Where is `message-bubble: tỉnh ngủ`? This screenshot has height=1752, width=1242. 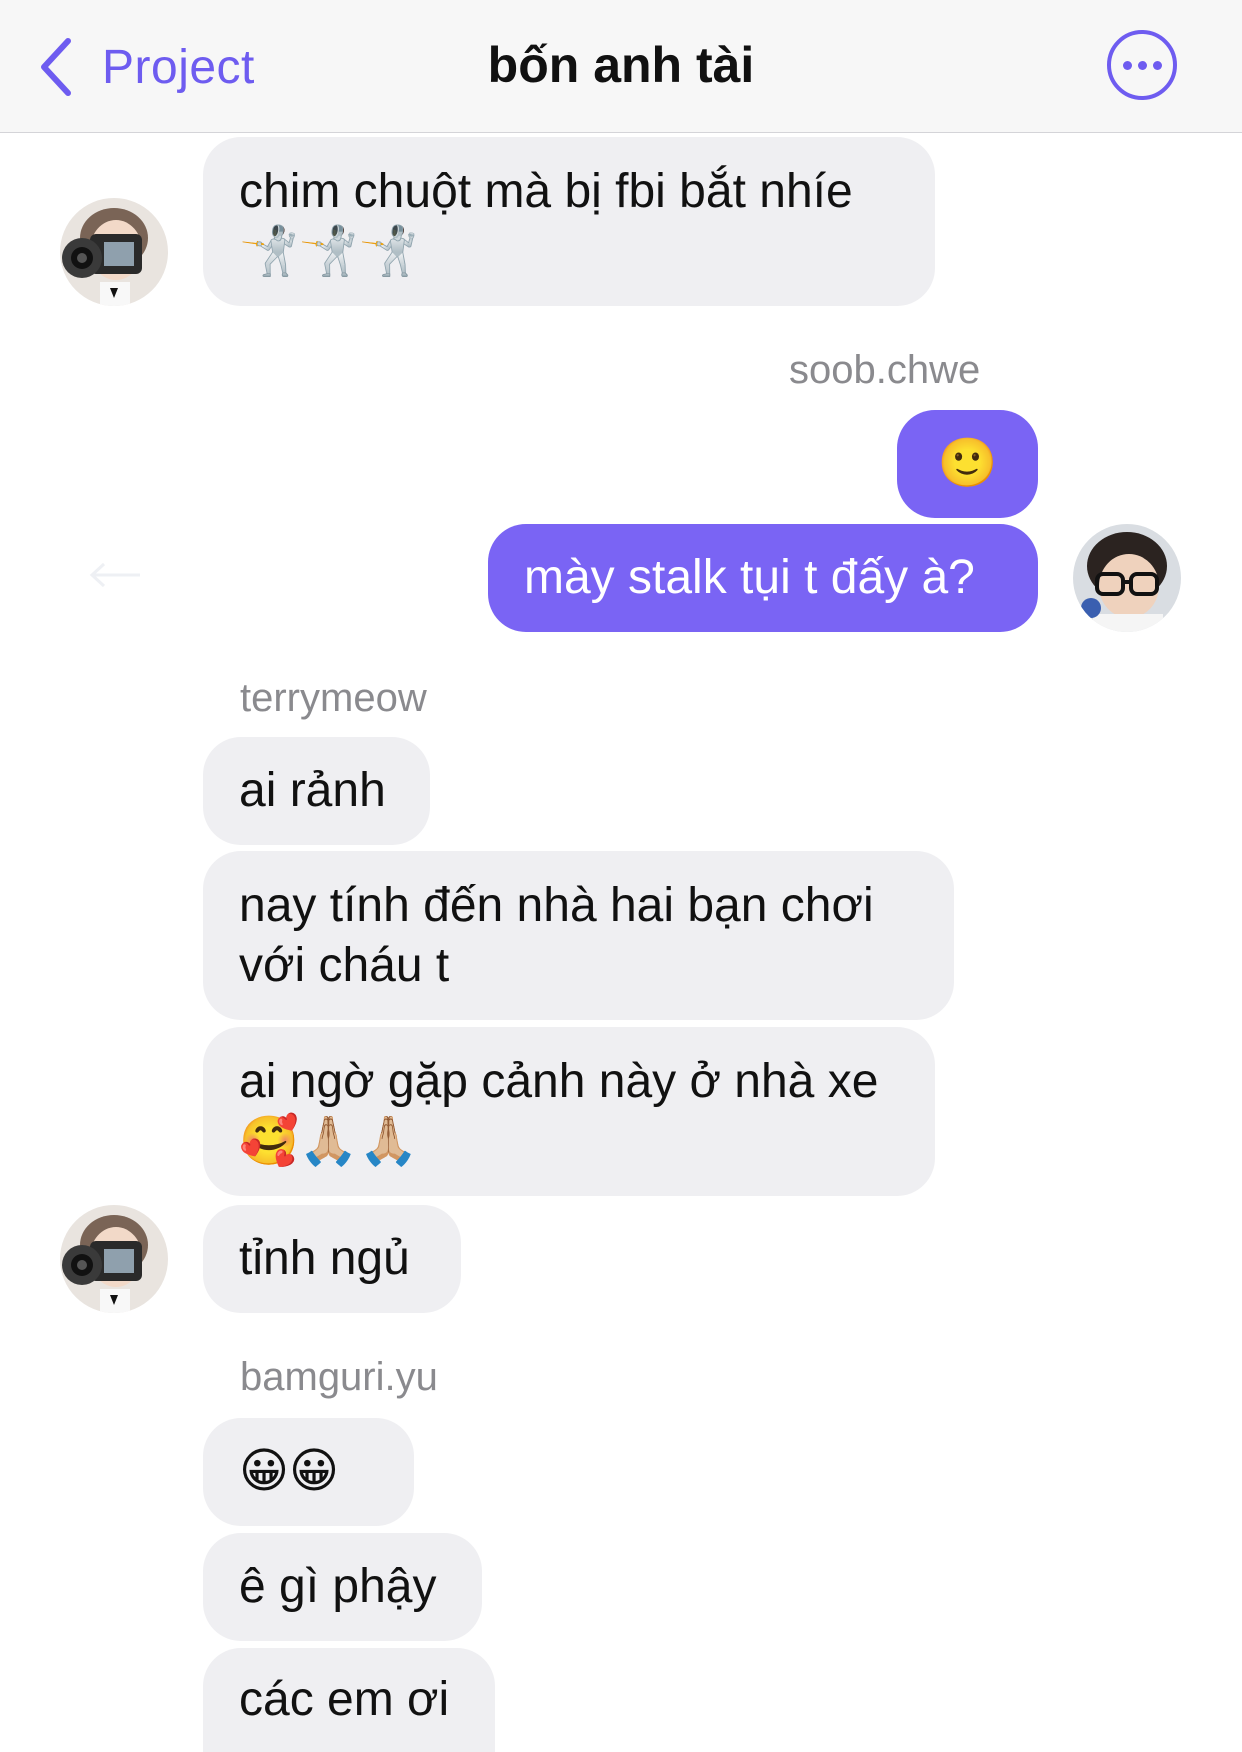 message-bubble: tỉnh ngủ is located at coordinates (332, 1259).